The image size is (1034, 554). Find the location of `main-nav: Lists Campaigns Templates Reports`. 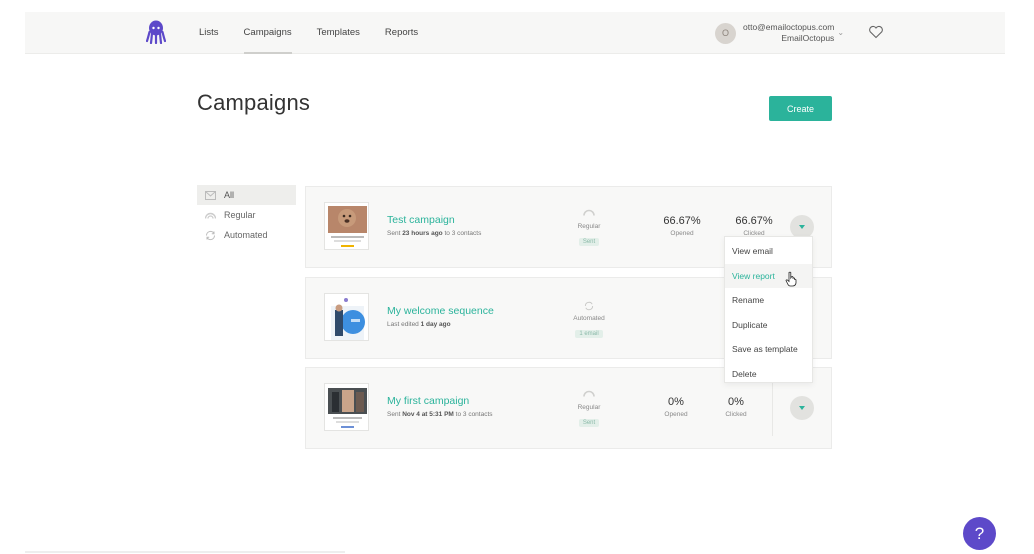

main-nav: Lists Campaigns Templates Reports is located at coordinates (321, 33).